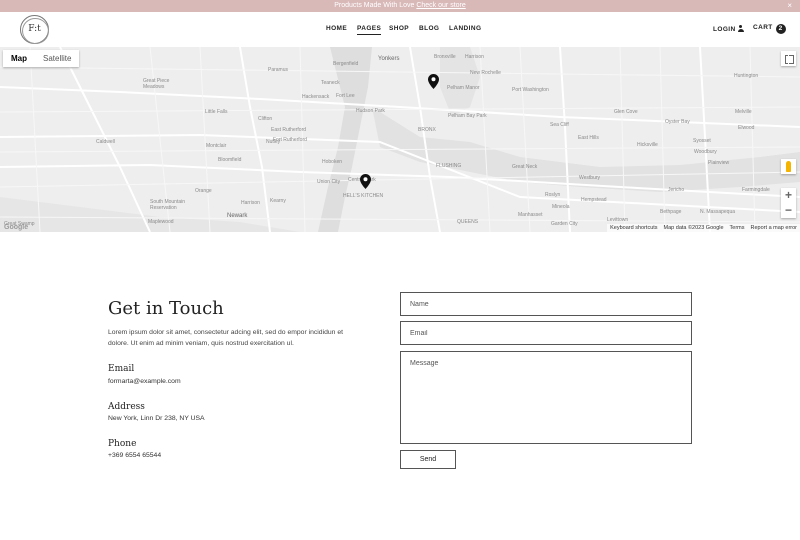  I want to click on send-button: Send, so click(428, 459).